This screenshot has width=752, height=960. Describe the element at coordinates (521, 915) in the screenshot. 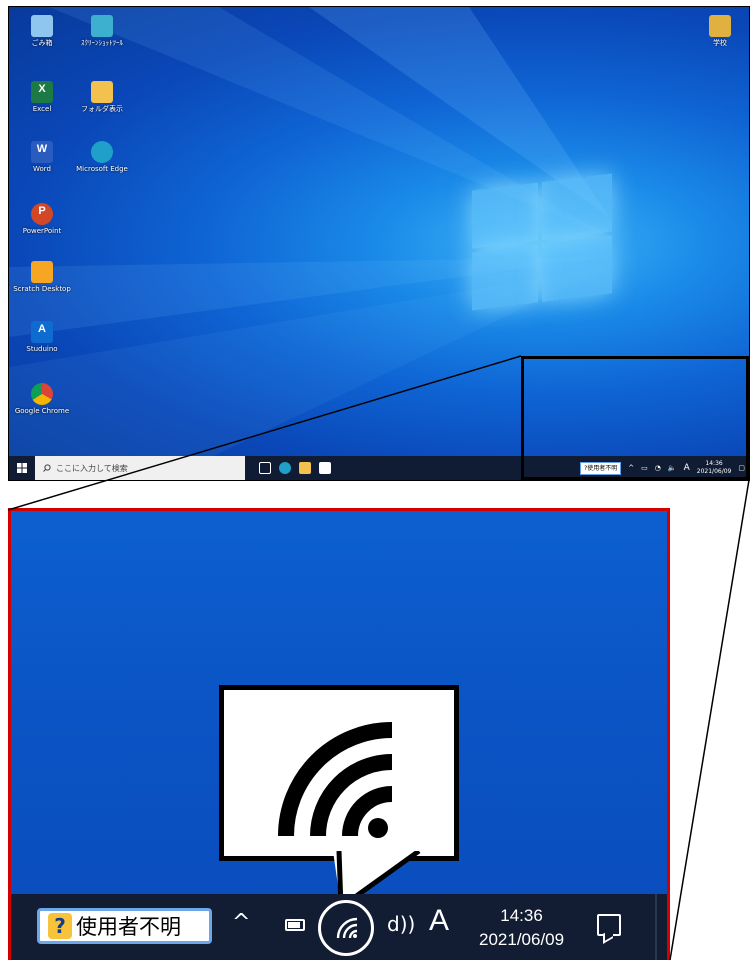

I see `clock-time: 14:36` at that location.